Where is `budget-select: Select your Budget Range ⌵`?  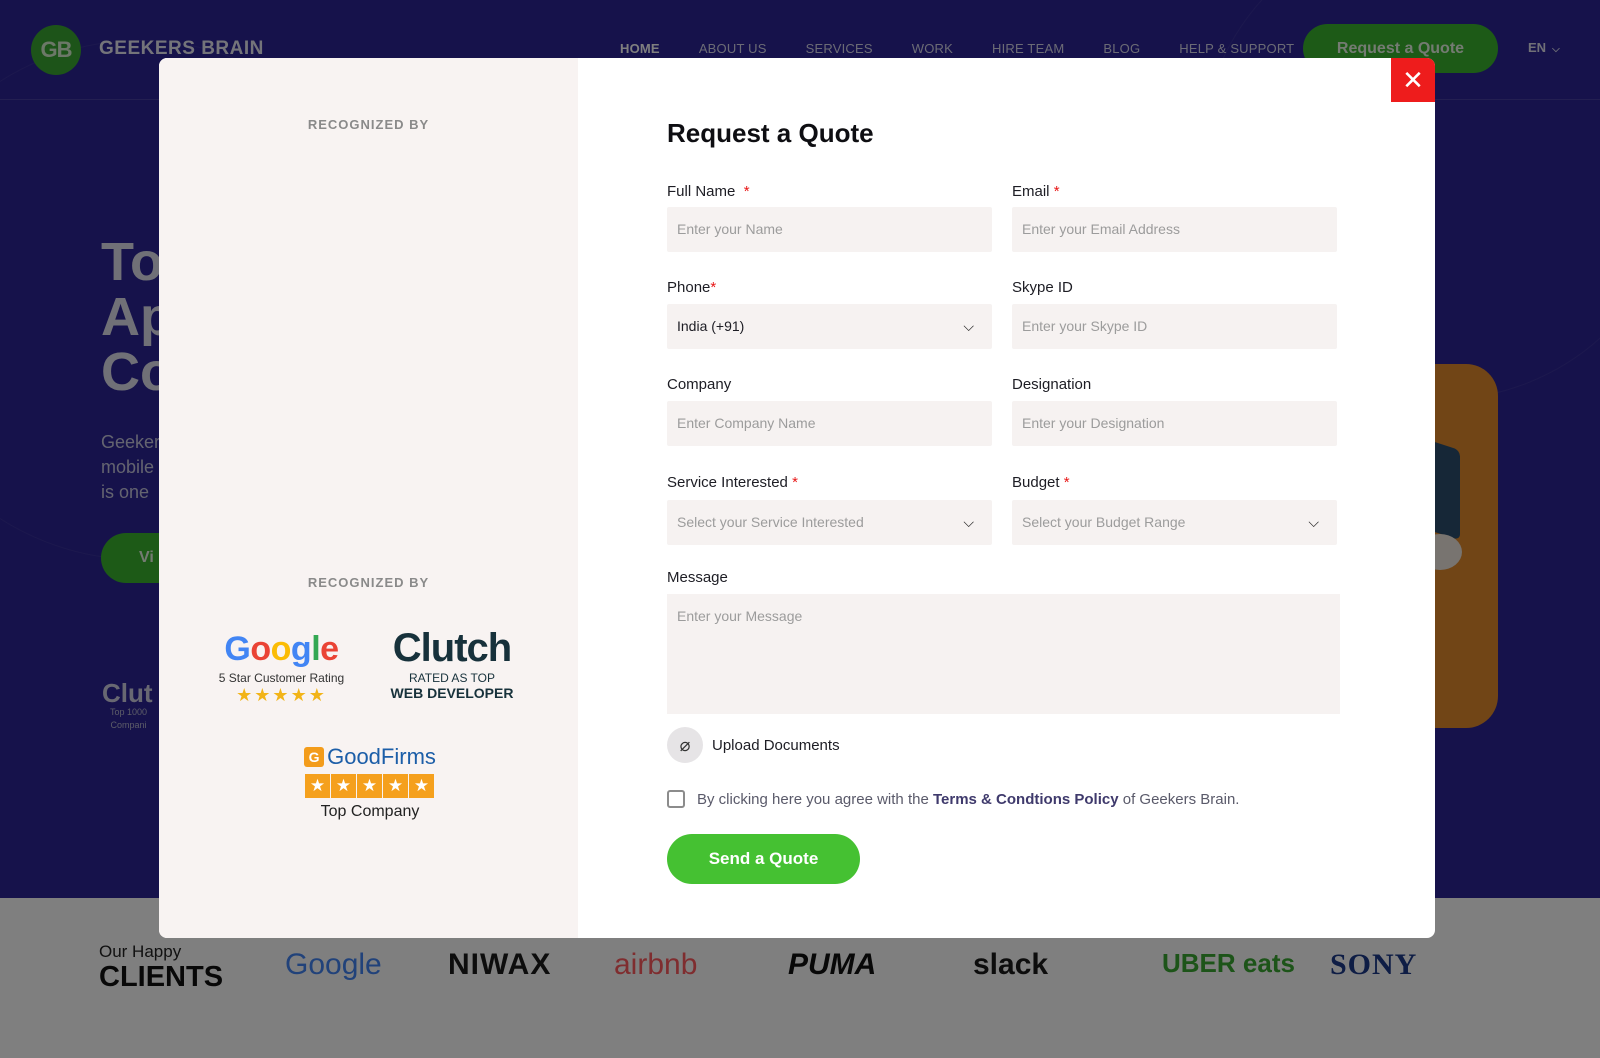
budget-select: Select your Budget Range ⌵ is located at coordinates (1174, 522).